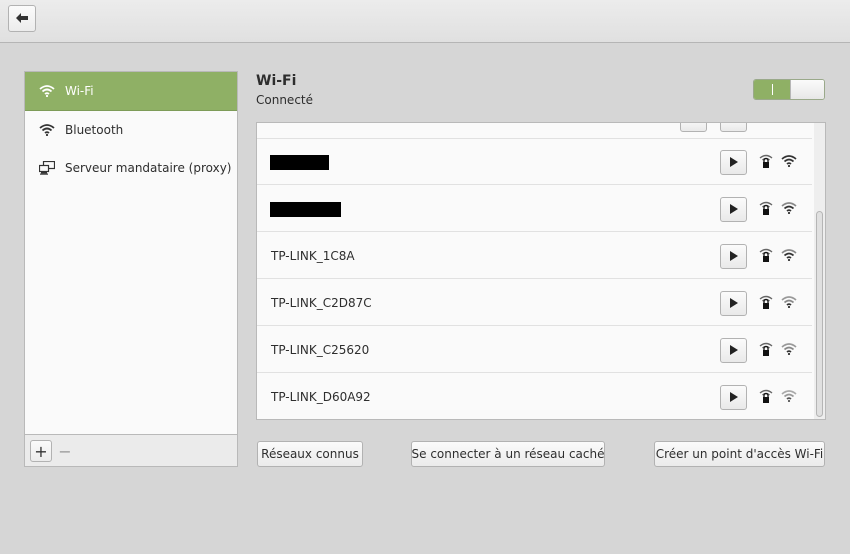 This screenshot has width=850, height=554. I want to click on hidden-network-button: Se connecter à un réseau caché, so click(508, 454).